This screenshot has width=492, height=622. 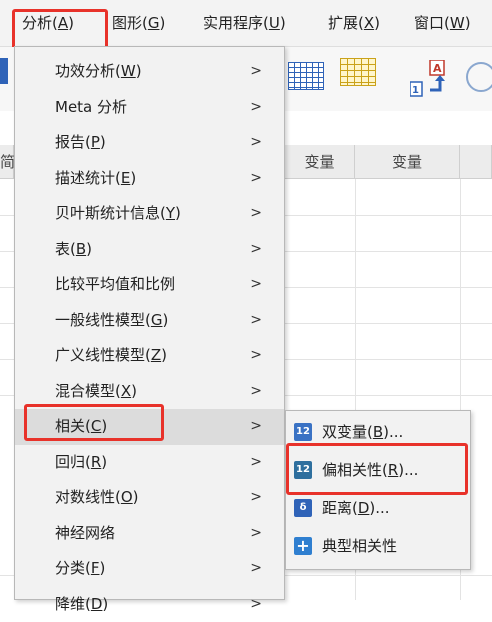 What do you see at coordinates (94, 422) in the screenshot?
I see `correlate-highlight-box` at bounding box center [94, 422].